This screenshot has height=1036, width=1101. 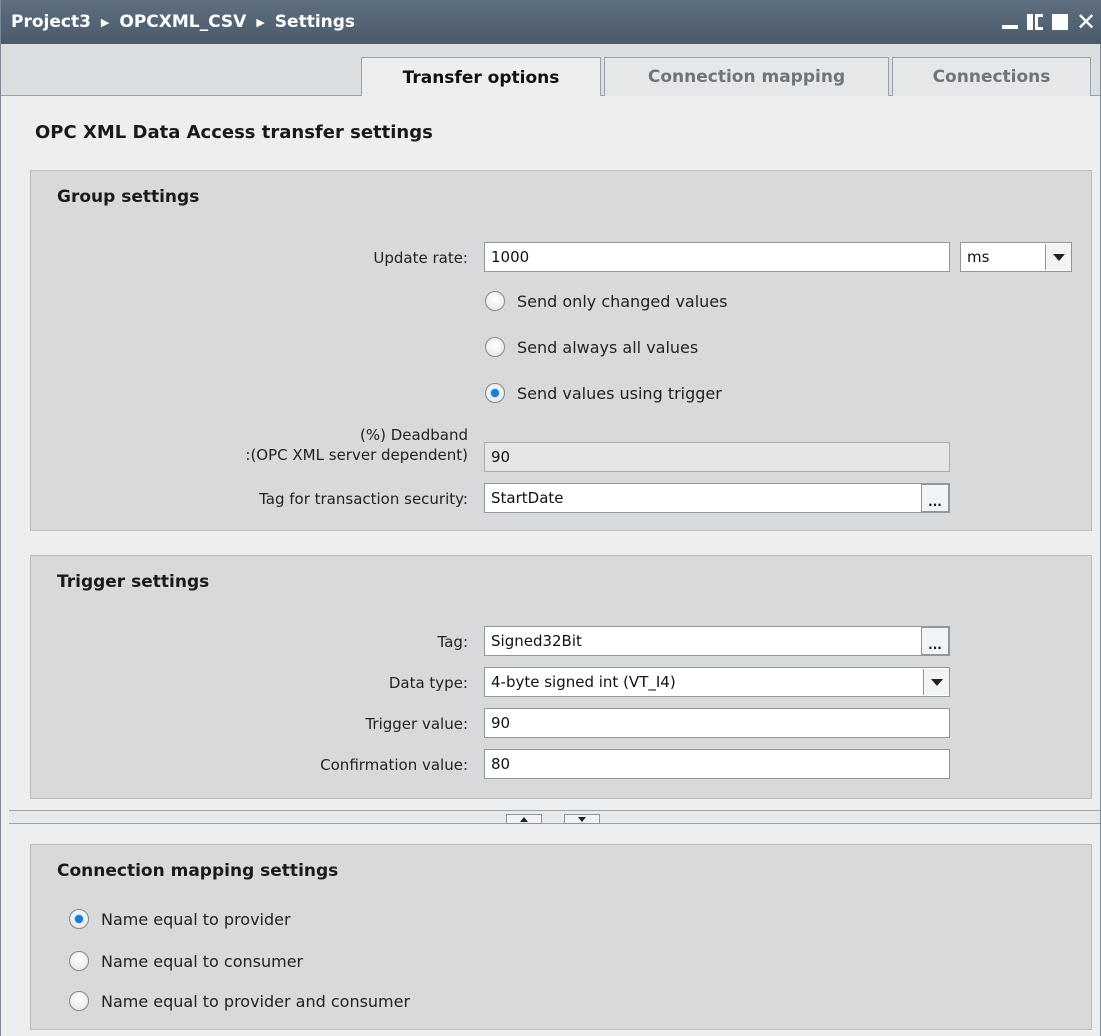 What do you see at coordinates (315, 22) in the screenshot?
I see `breadcrumb-settings: Settings` at bounding box center [315, 22].